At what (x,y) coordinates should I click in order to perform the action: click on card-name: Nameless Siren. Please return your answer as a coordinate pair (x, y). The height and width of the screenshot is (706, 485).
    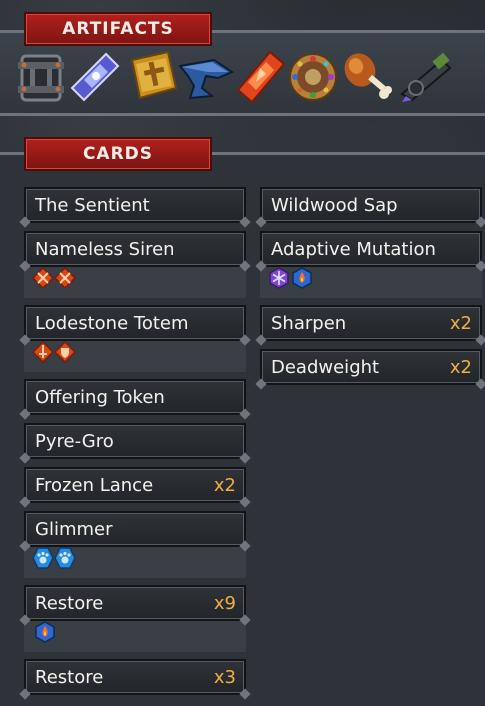
    Looking at the image, I should click on (105, 249).